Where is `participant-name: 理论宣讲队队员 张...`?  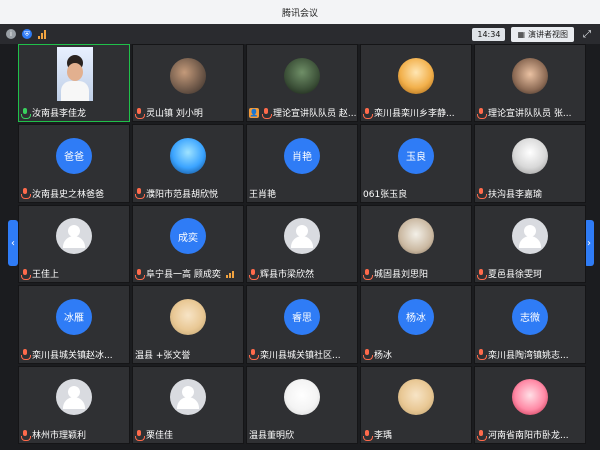 participant-name: 理论宣讲队队员 张... is located at coordinates (530, 114).